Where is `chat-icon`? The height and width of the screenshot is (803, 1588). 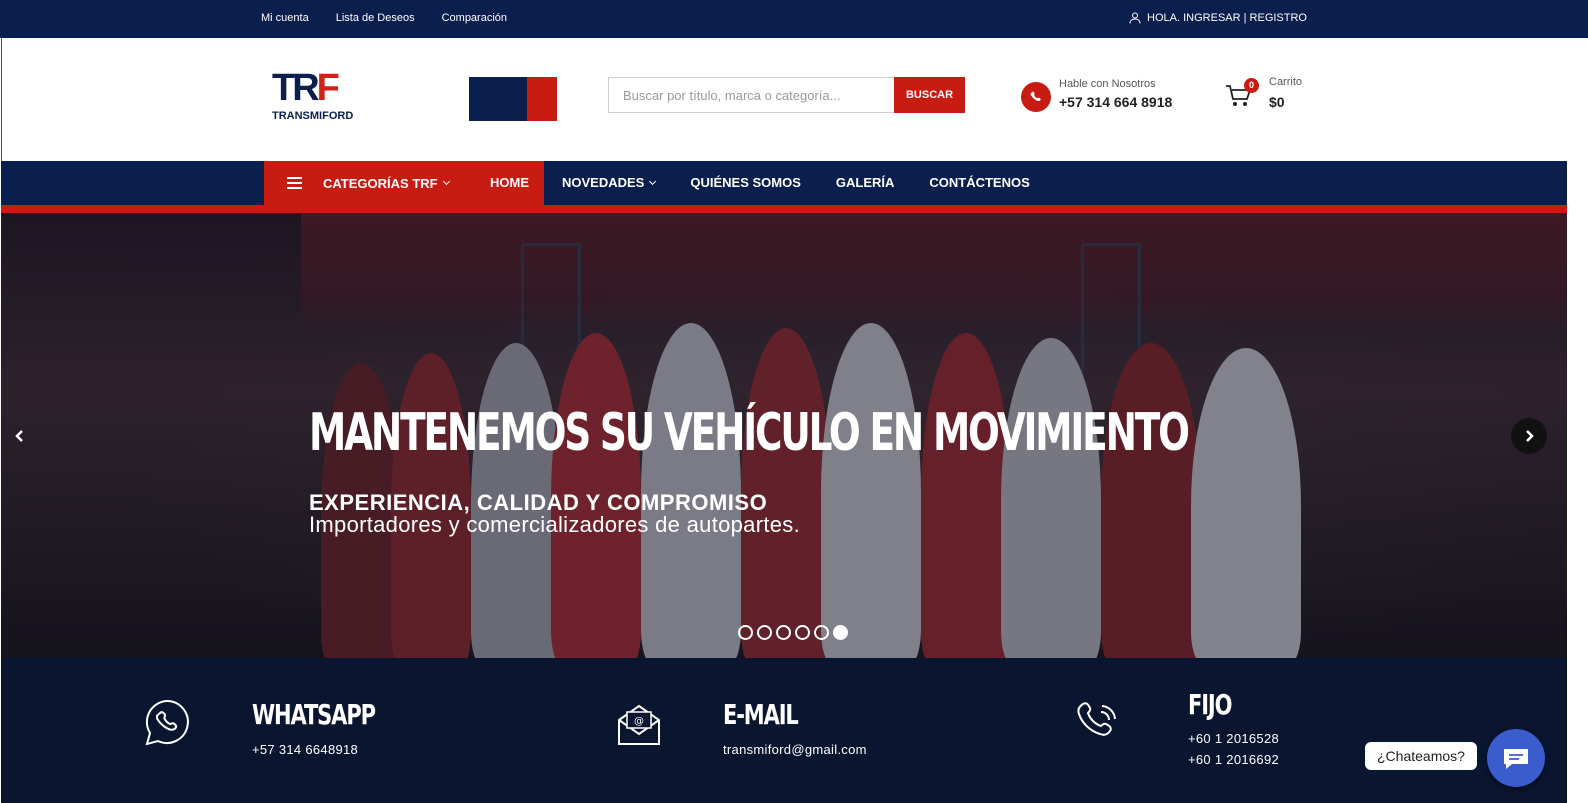
chat-icon is located at coordinates (1516, 759).